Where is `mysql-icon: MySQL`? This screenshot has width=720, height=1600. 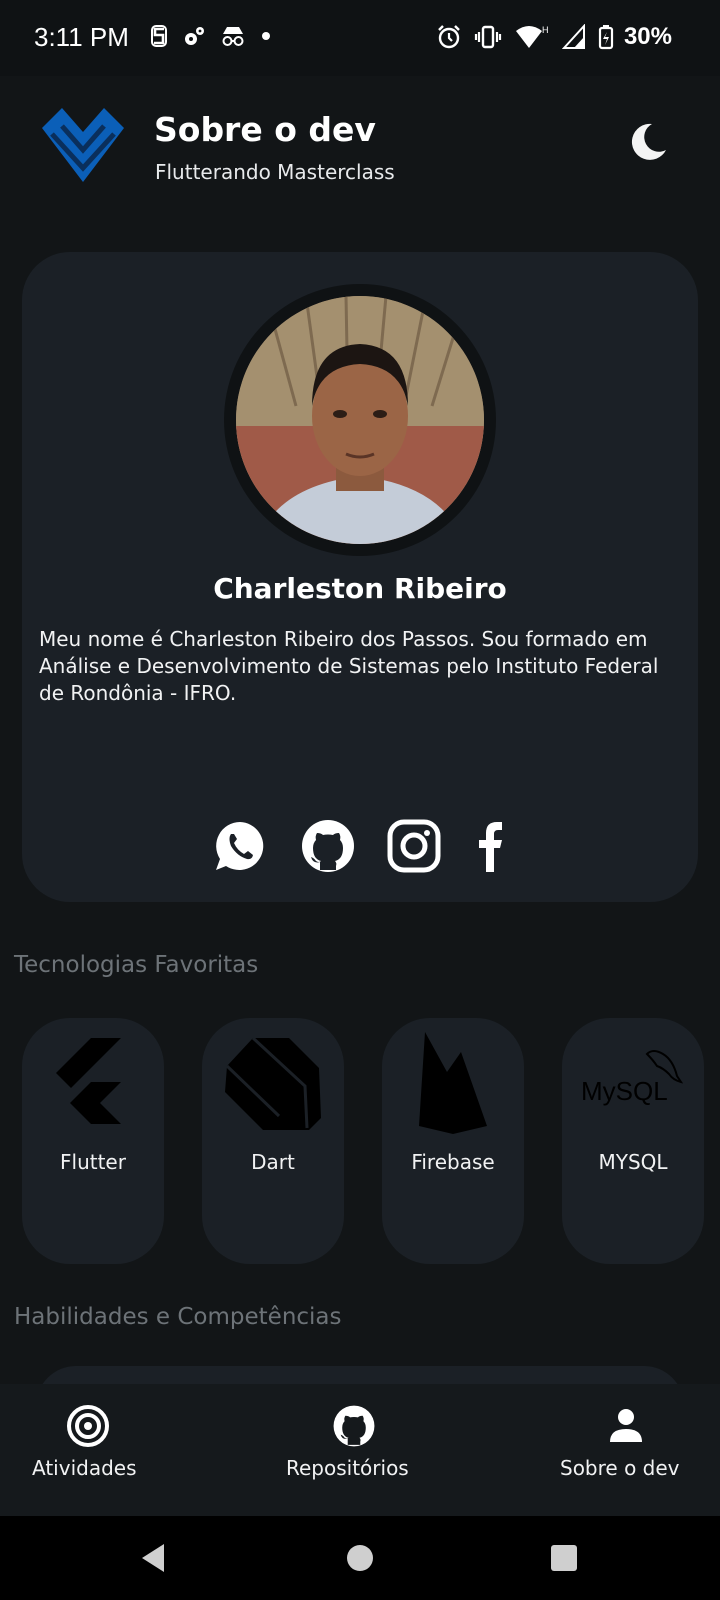 mysql-icon: MySQL is located at coordinates (633, 1078).